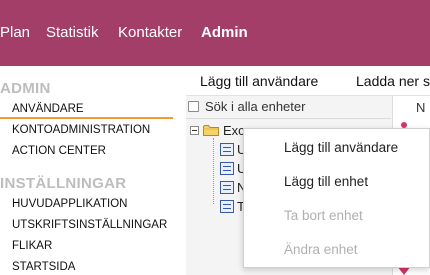  What do you see at coordinates (213, 171) in the screenshot?
I see `tree-connector-line` at bounding box center [213, 171].